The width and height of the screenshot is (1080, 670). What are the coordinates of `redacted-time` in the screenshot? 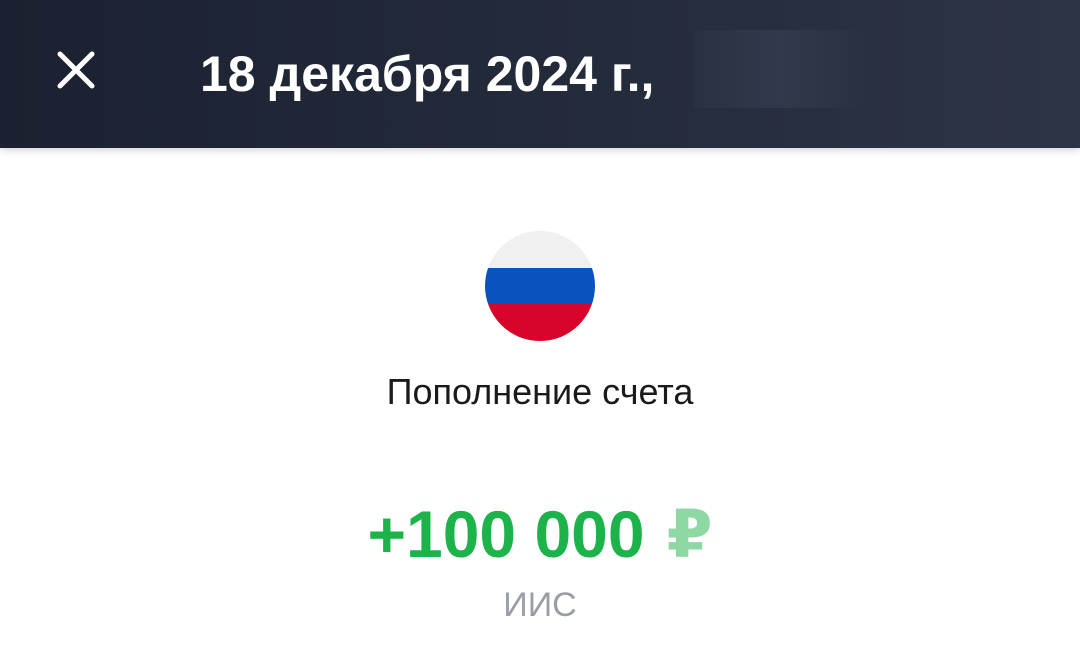 It's located at (778, 69).